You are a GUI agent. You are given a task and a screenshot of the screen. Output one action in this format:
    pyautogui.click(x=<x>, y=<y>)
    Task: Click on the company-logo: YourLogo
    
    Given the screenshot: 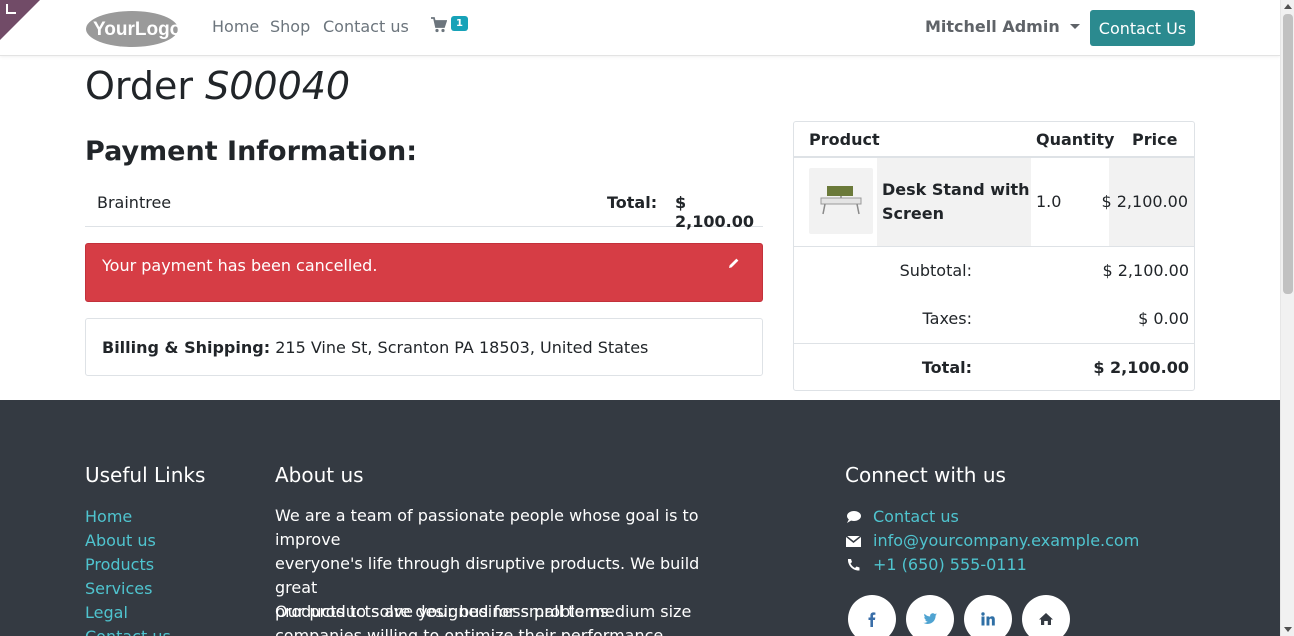 What is the action you would take?
    pyautogui.click(x=132, y=29)
    